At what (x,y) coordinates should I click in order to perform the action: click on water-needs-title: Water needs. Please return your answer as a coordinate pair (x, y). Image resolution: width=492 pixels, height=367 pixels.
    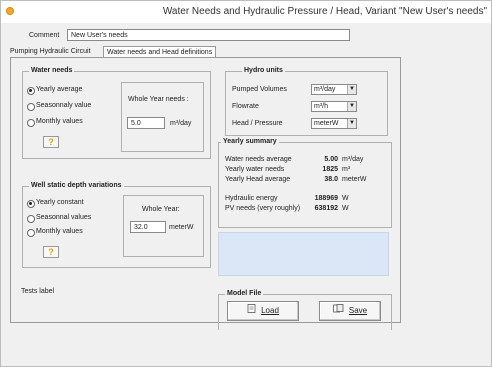
    Looking at the image, I should click on (52, 70).